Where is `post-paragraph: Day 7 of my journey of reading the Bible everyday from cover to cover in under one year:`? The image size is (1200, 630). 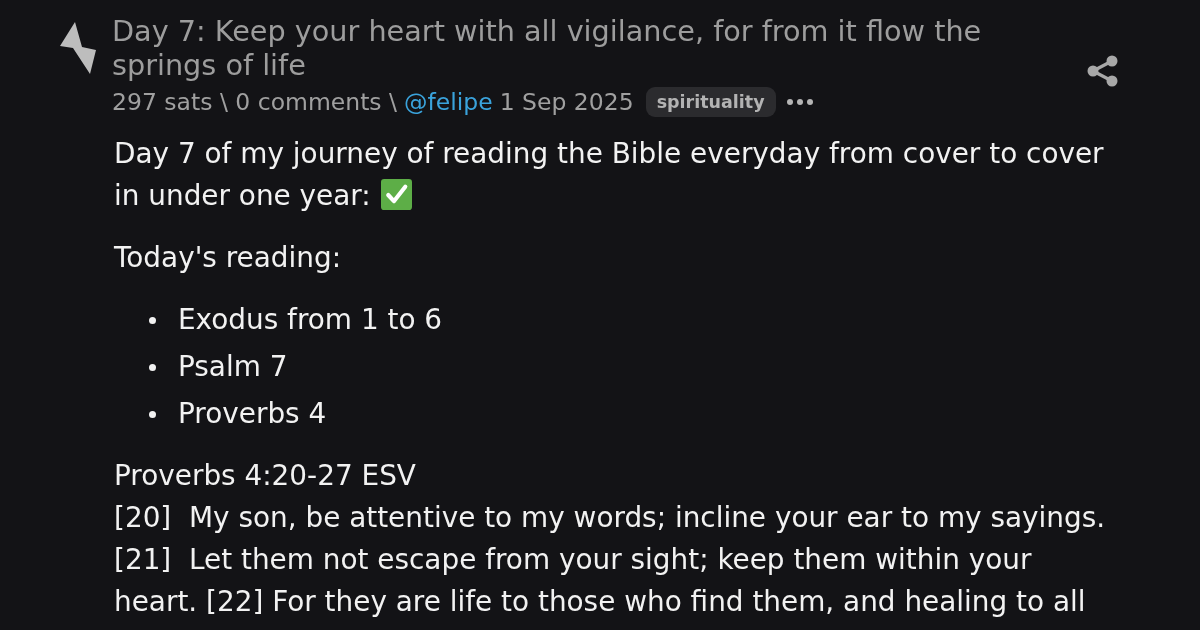 post-paragraph: Day 7 of my journey of reading the Bible everyday from cover to cover in under one year: is located at coordinates (609, 175).